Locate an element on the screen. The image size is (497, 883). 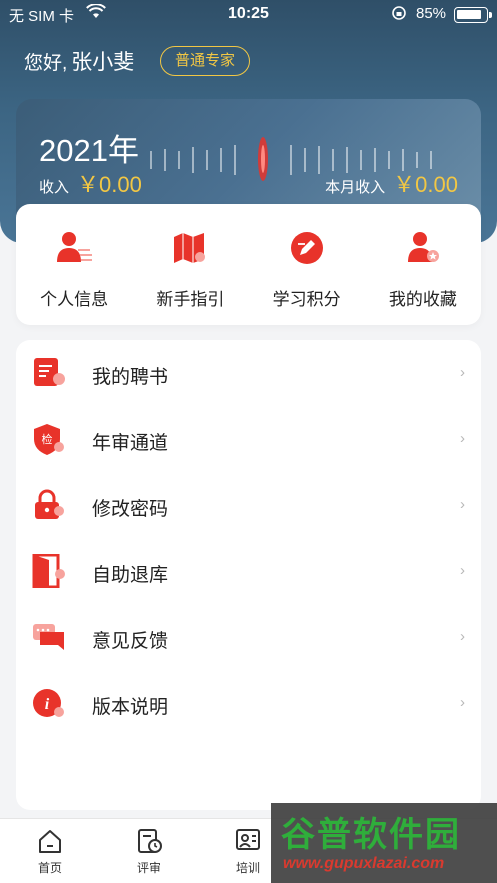
home-icon is located at coordinates (50, 841).